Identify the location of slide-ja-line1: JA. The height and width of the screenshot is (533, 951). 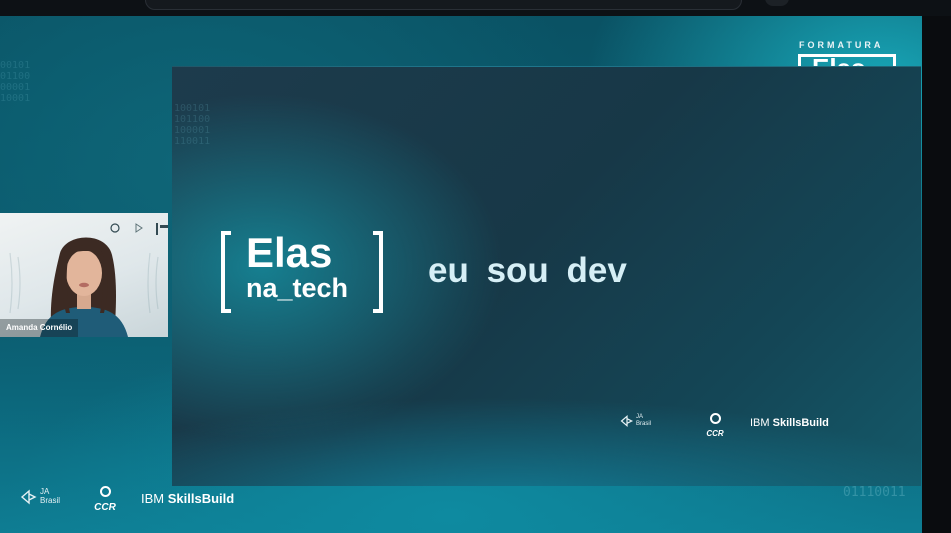
(640, 417).